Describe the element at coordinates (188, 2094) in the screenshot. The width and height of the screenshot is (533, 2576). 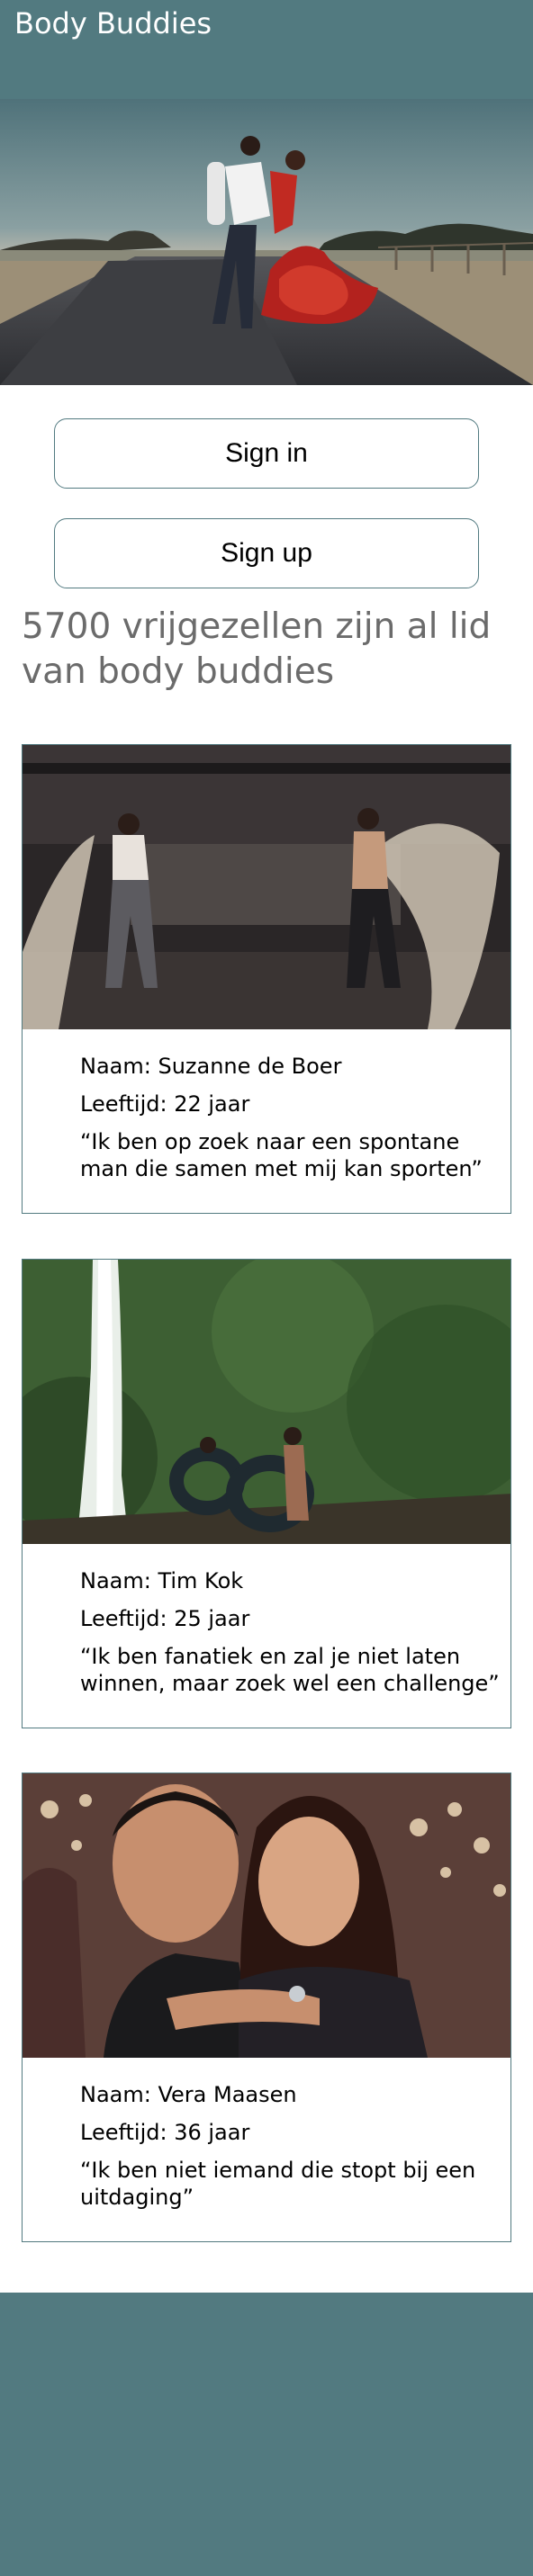
I see `profile-name: Naam: Vera Maasen` at that location.